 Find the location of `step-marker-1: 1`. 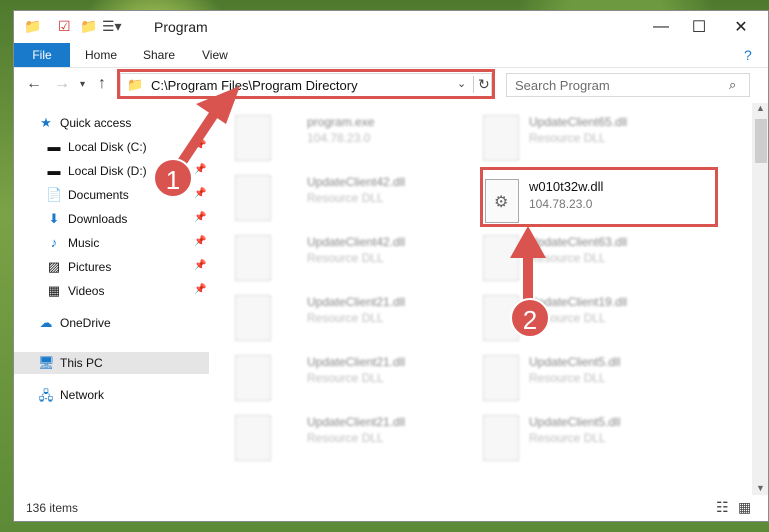

step-marker-1: 1 is located at coordinates (173, 178).